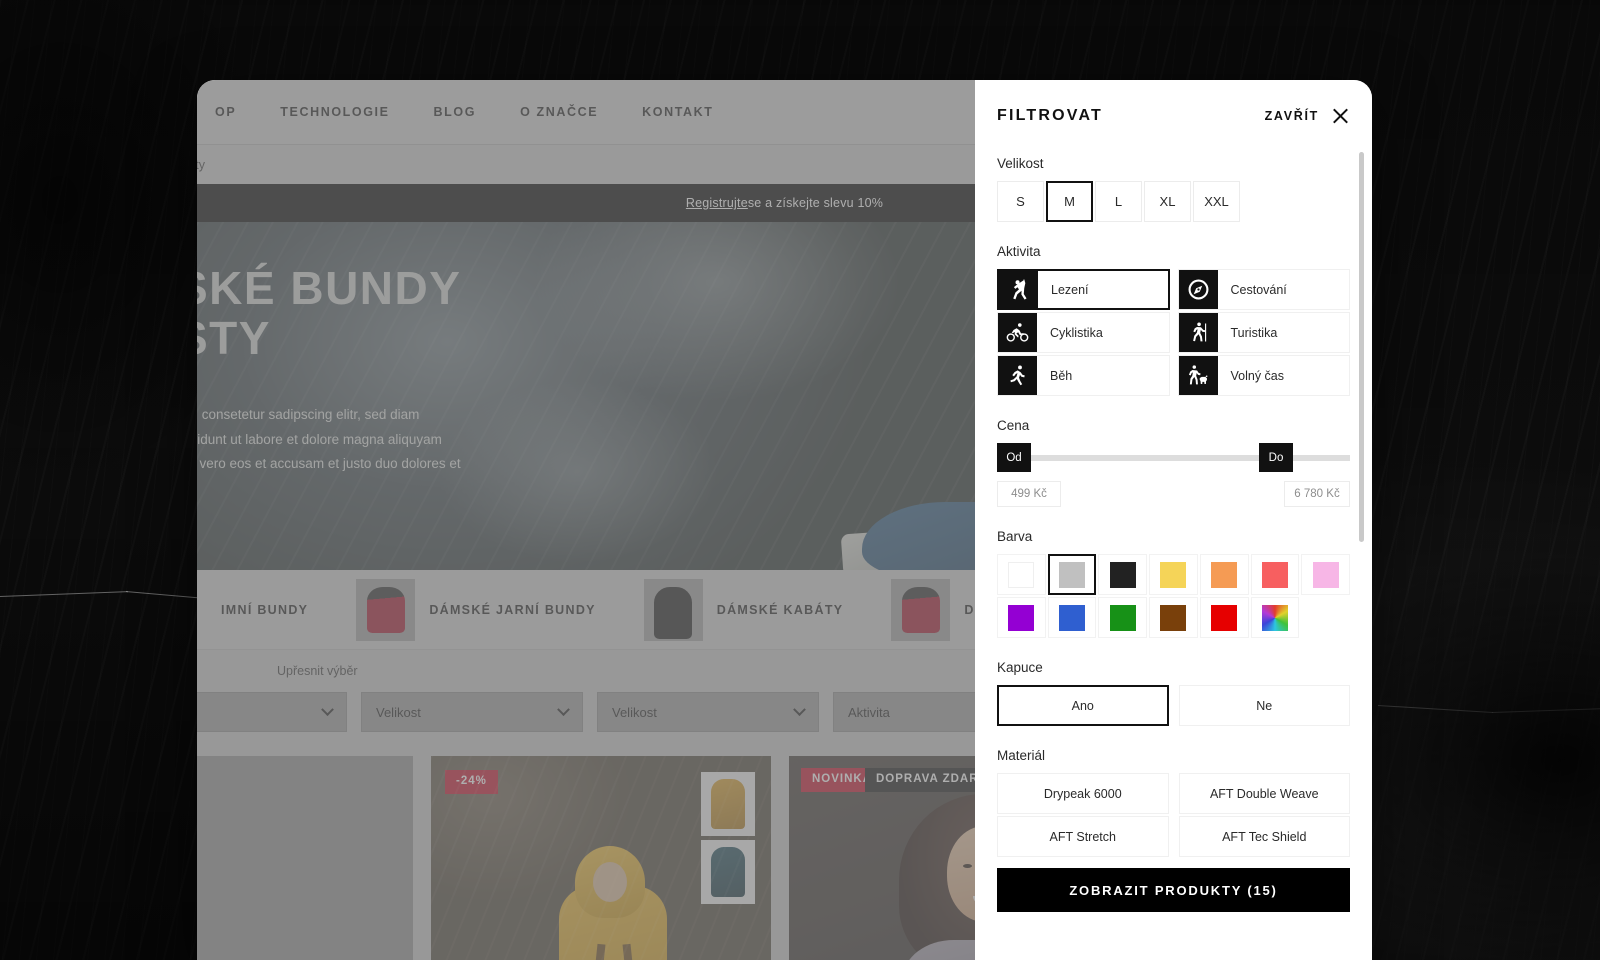  Describe the element at coordinates (455, 112) in the screenshot. I see `nav-item-blog: BLOG` at that location.